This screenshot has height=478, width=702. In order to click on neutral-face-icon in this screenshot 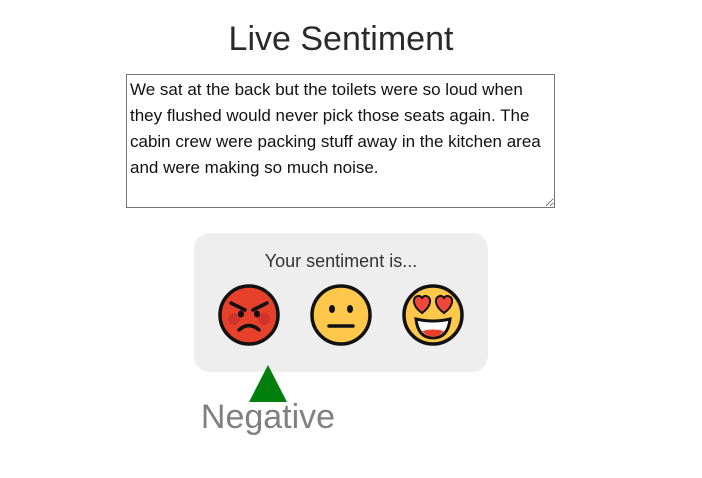, I will do `click(341, 315)`.